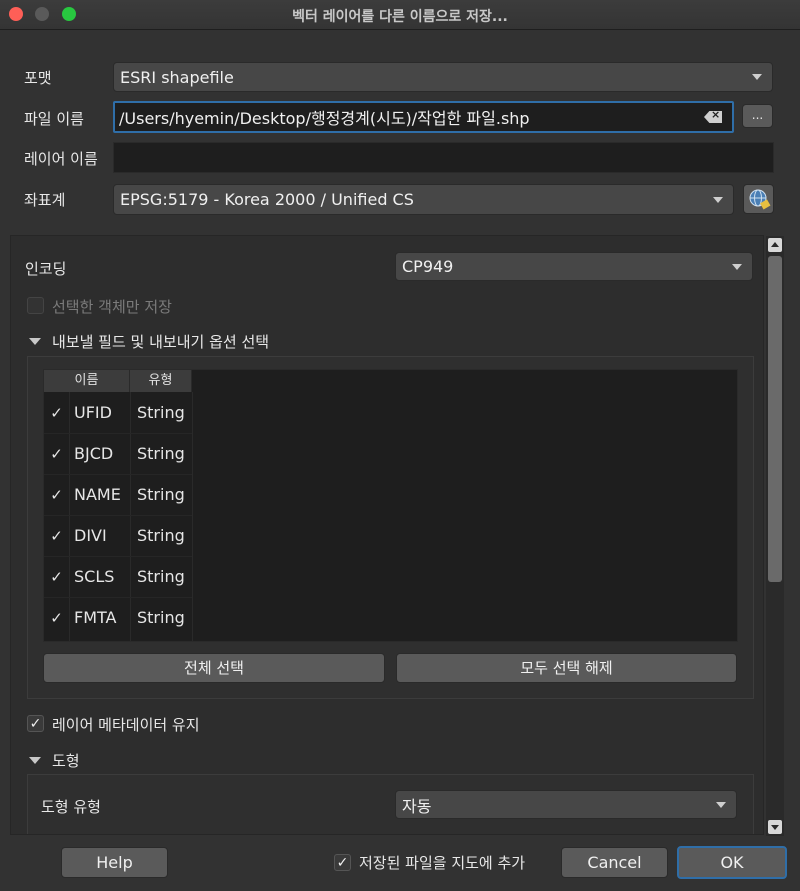 The width and height of the screenshot is (800, 891). Describe the element at coordinates (713, 117) in the screenshot. I see `clear-icon: ×` at that location.